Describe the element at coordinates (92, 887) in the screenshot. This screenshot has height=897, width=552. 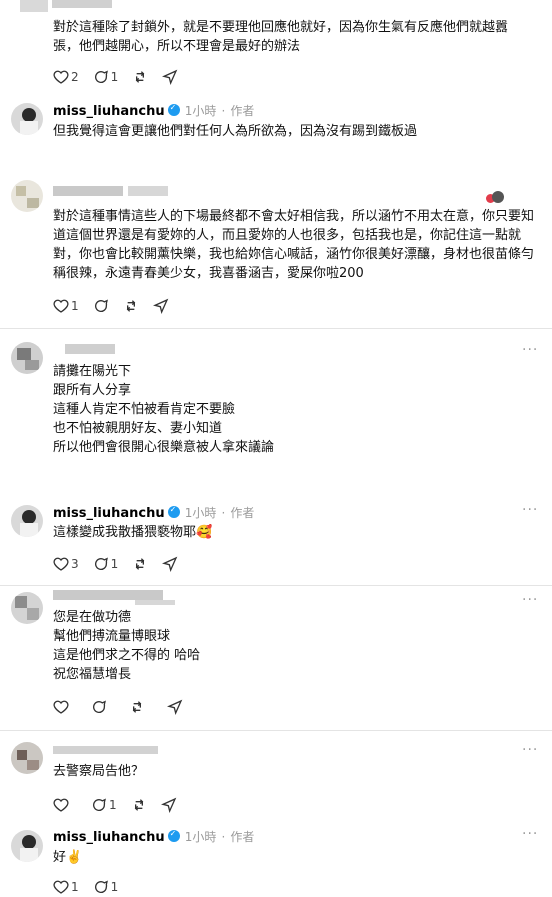
I see `action-bar: 1 1` at that location.